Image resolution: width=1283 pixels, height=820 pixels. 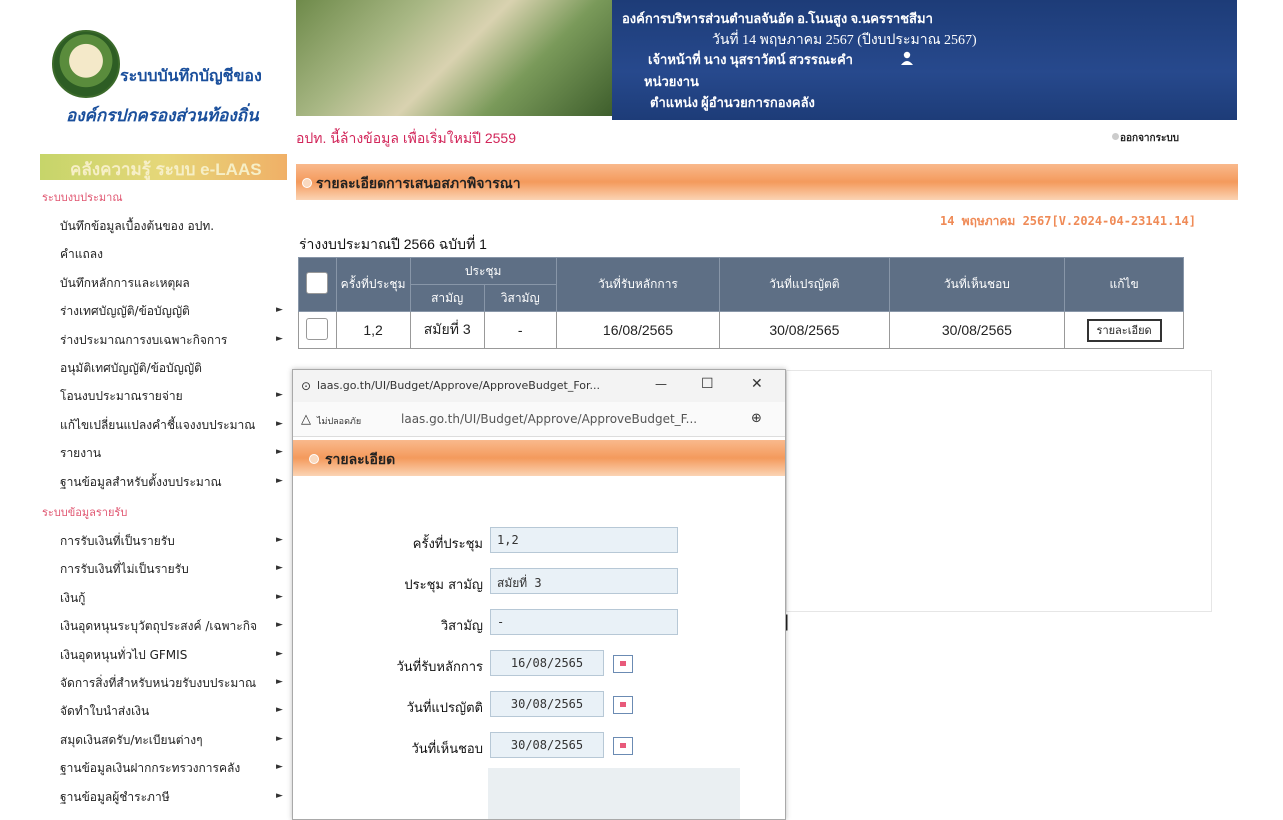 I want to click on received-date-field: 16/08/2565, so click(x=547, y=663).